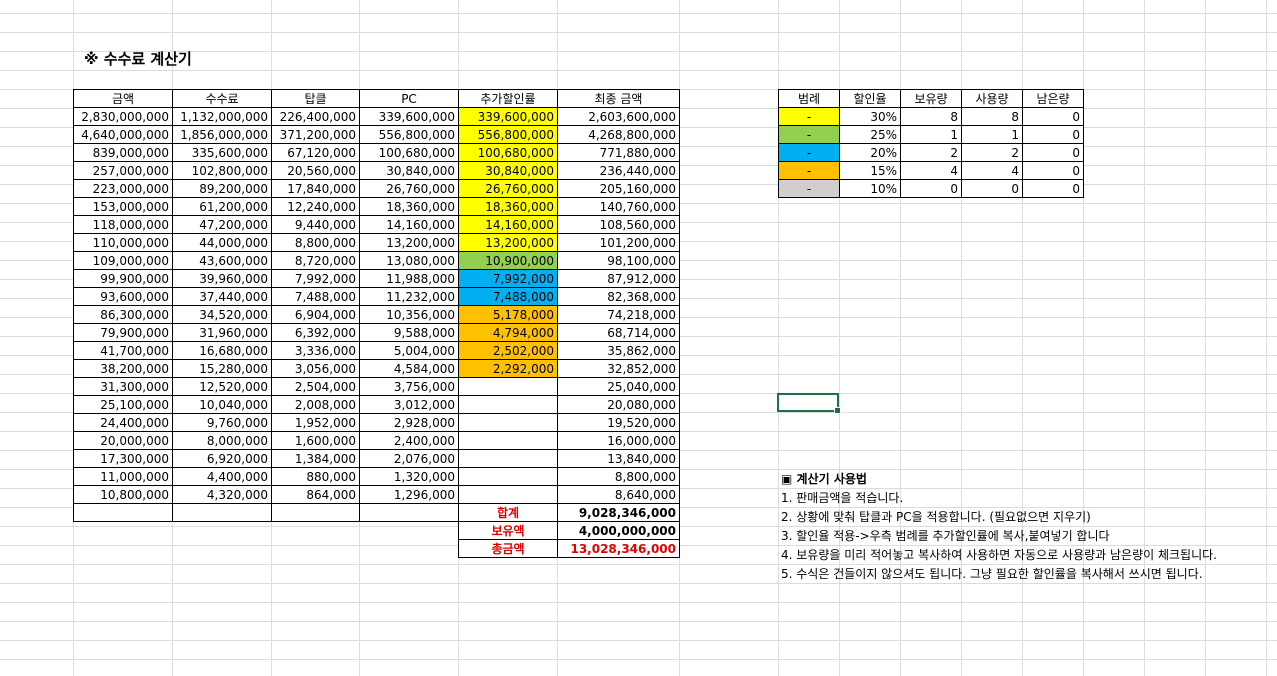 The image size is (1277, 676). What do you see at coordinates (222, 404) in the screenshot?
I see `table-cell: 10,040,000` at bounding box center [222, 404].